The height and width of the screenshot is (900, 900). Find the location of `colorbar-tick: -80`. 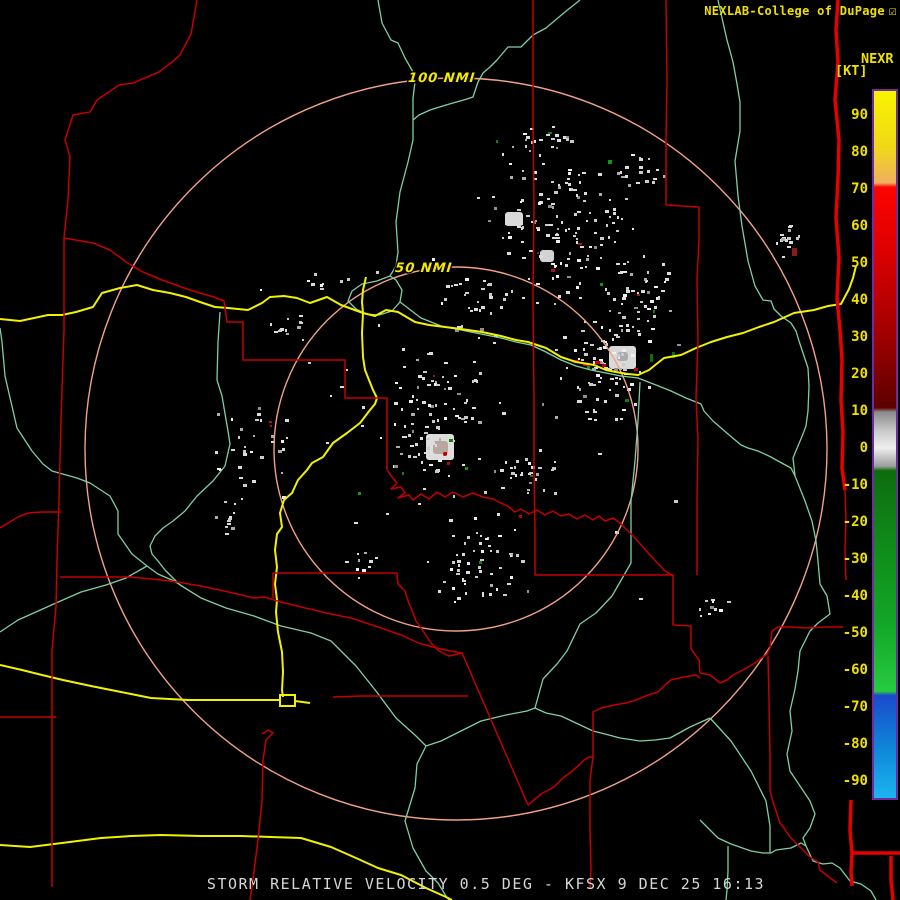

colorbar-tick: -80 is located at coordinates (855, 744).